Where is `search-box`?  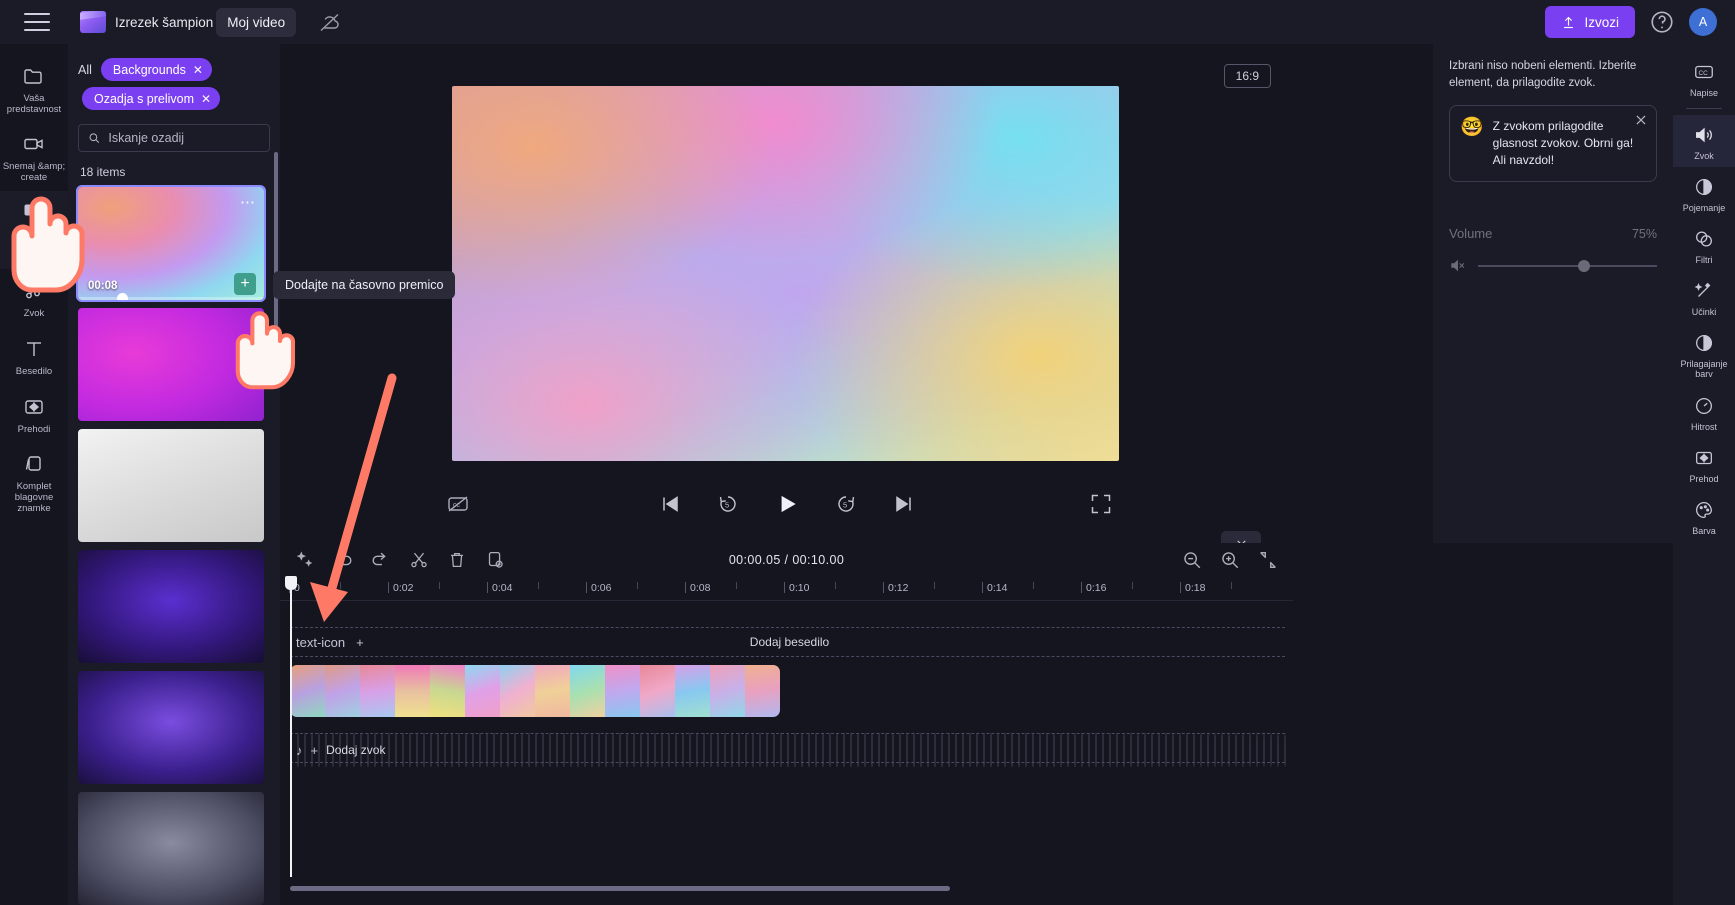
search-box is located at coordinates (174, 138).